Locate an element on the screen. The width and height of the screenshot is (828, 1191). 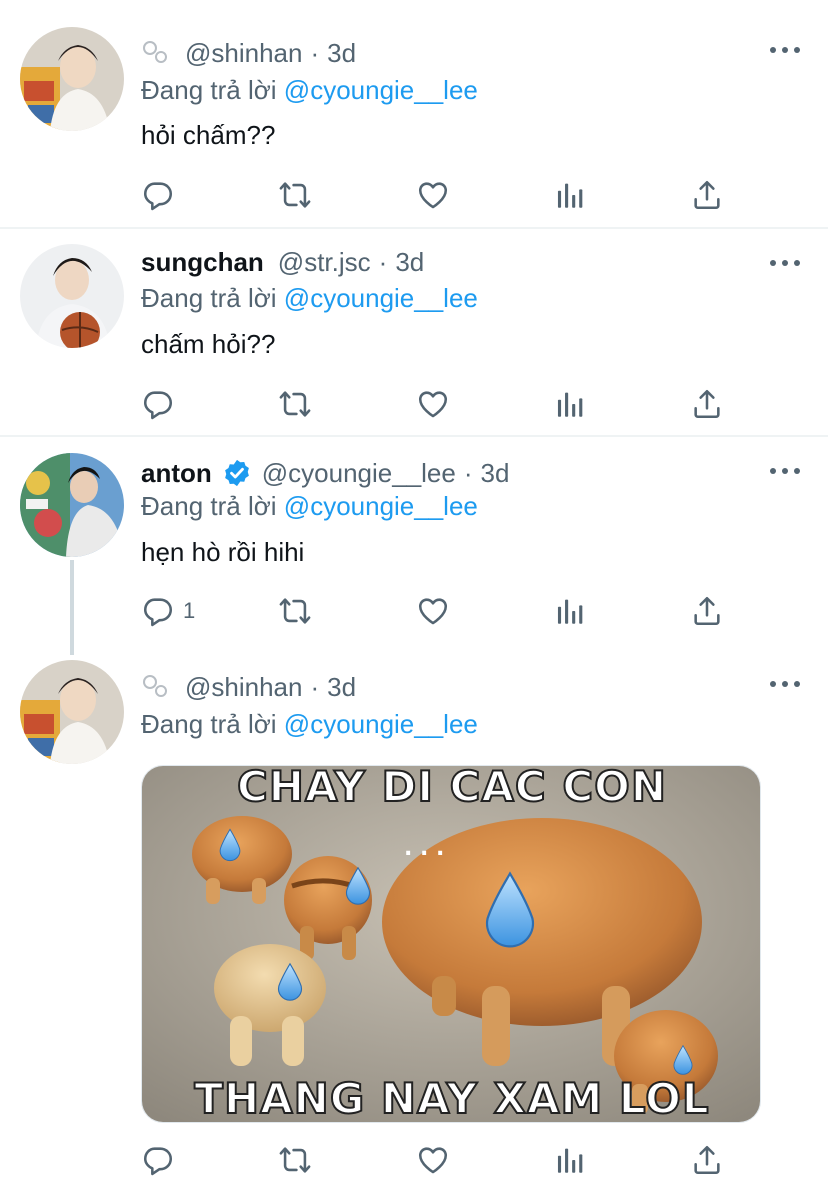
tweet-actions: 1 is located at coordinates (414, 611).